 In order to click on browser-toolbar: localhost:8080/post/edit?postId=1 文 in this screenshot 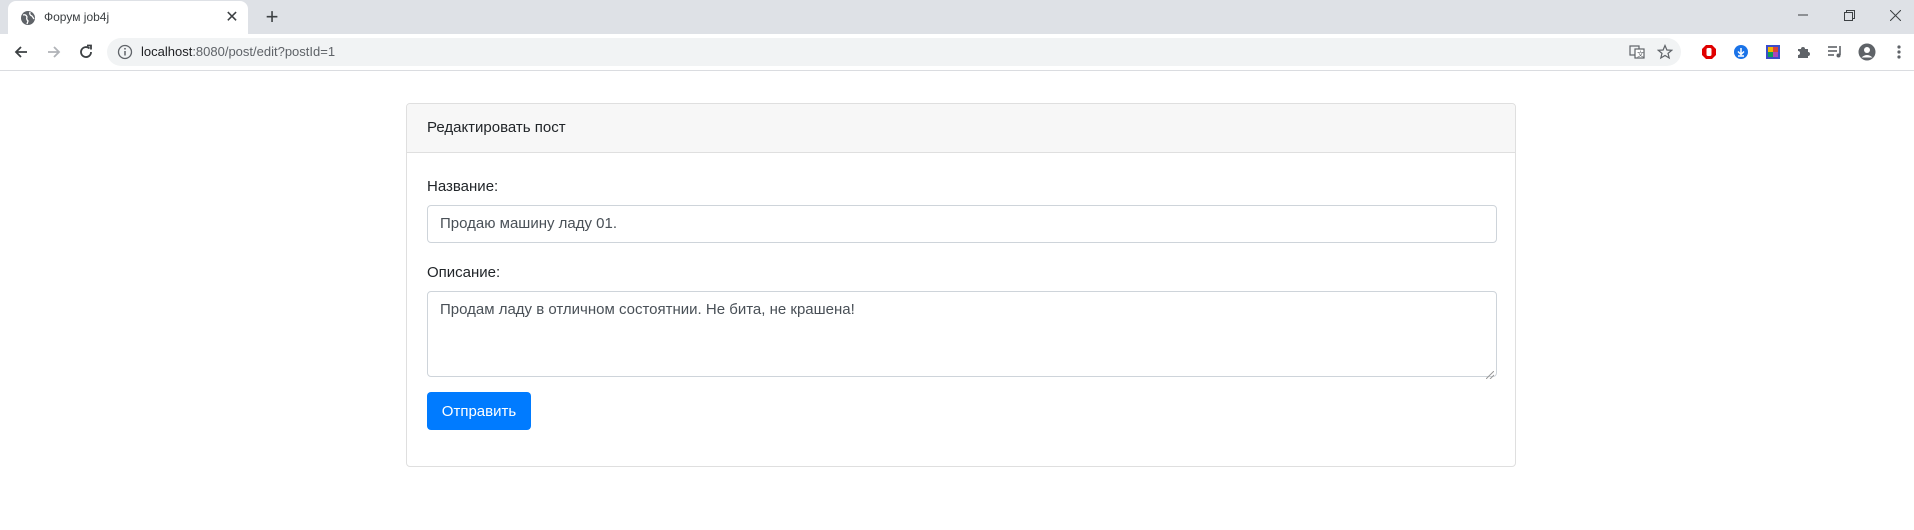, I will do `click(957, 52)`.